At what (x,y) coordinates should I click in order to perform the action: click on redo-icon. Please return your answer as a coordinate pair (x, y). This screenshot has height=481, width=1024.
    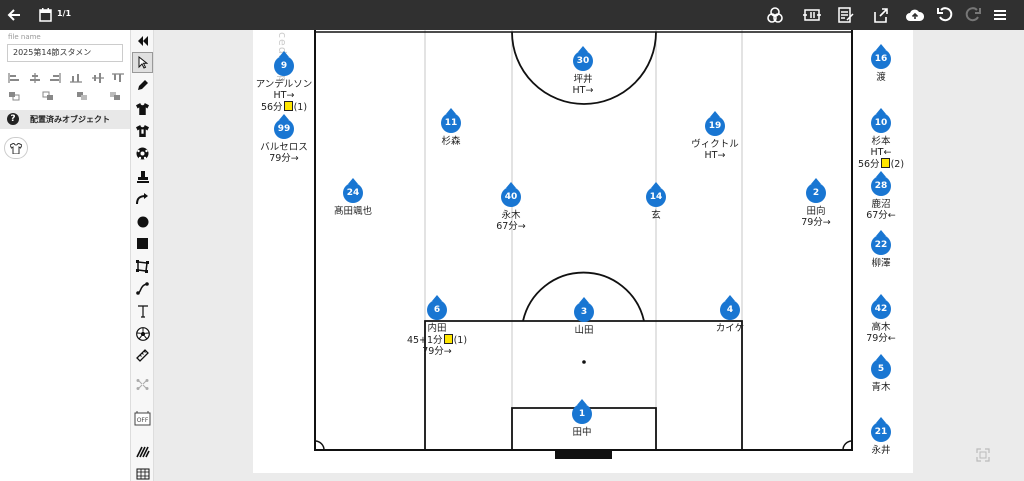
    Looking at the image, I should click on (973, 15).